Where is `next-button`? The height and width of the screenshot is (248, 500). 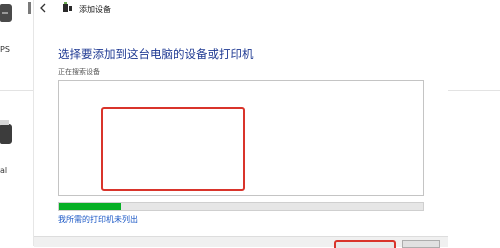 next-button is located at coordinates (365, 244).